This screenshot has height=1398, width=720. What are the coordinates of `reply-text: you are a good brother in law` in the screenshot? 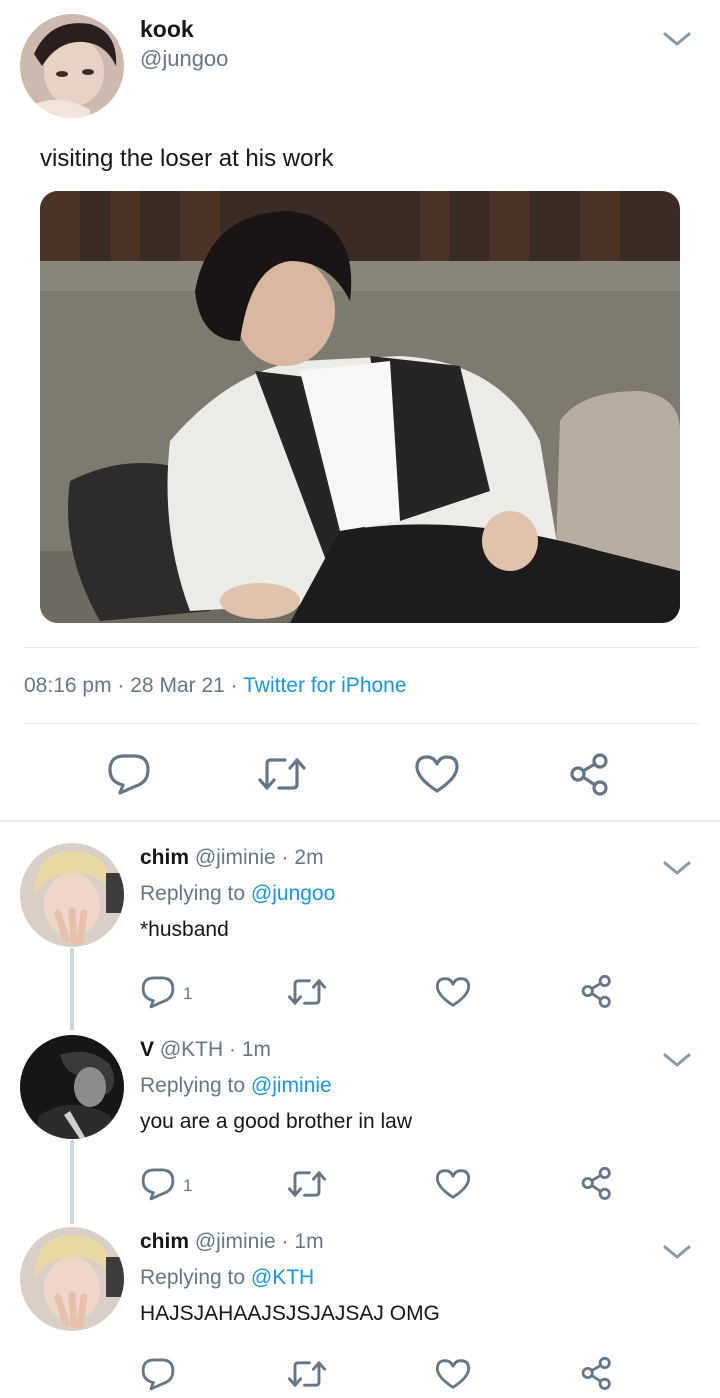 It's located at (276, 1121).